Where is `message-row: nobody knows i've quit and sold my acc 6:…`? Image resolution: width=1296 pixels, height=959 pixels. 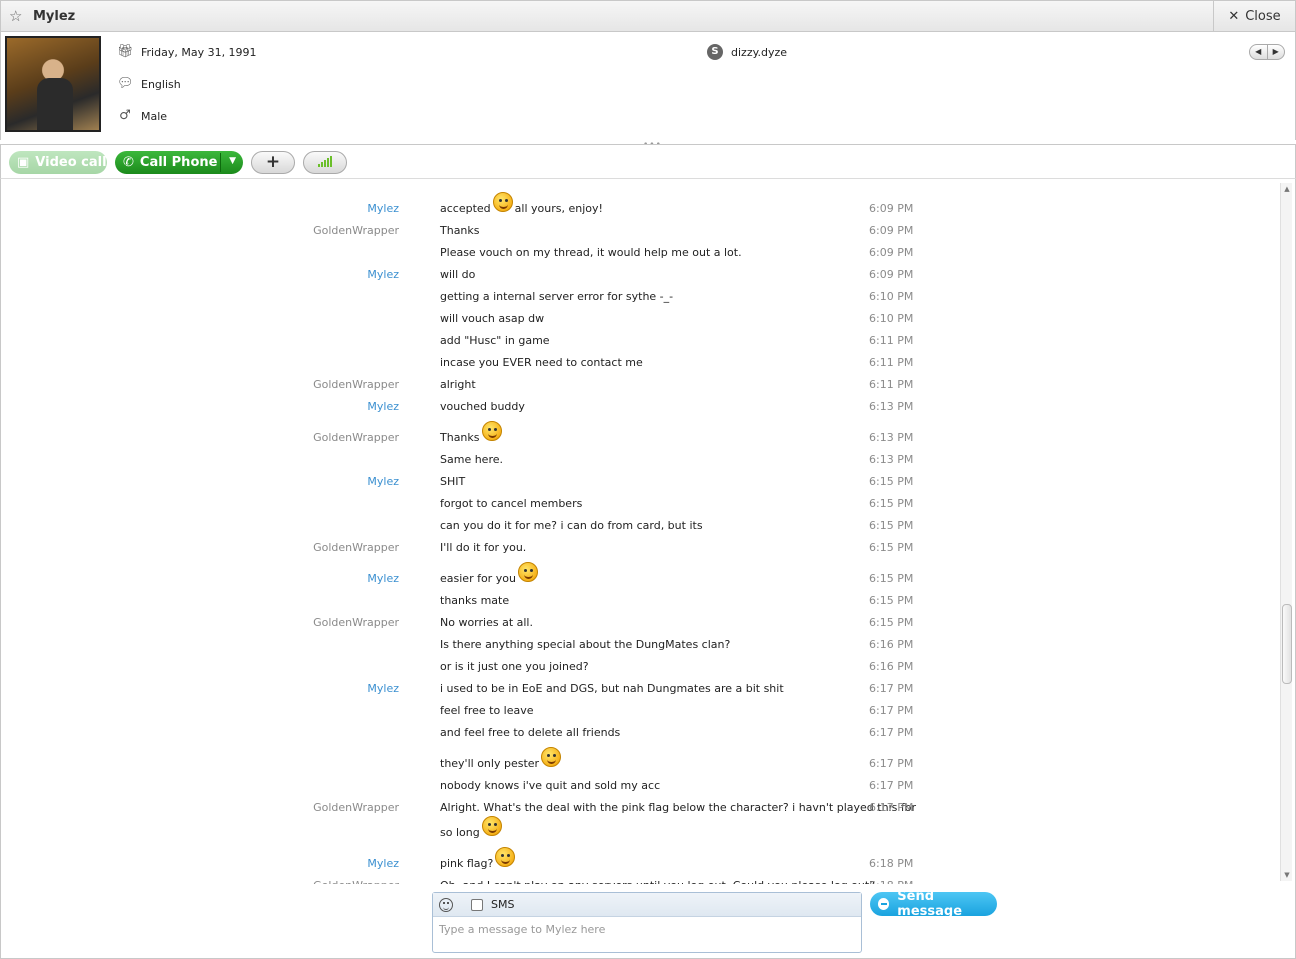 message-row: nobody knows i've quit and sold my acc 6:… is located at coordinates (636, 782).